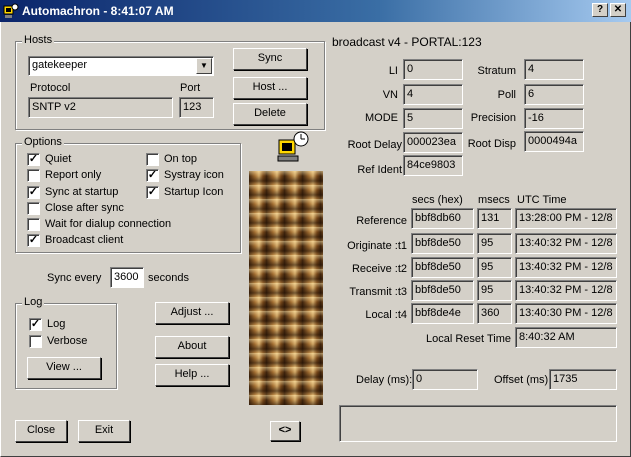  I want to click on root-delay-field: 000023ea, so click(433, 142).